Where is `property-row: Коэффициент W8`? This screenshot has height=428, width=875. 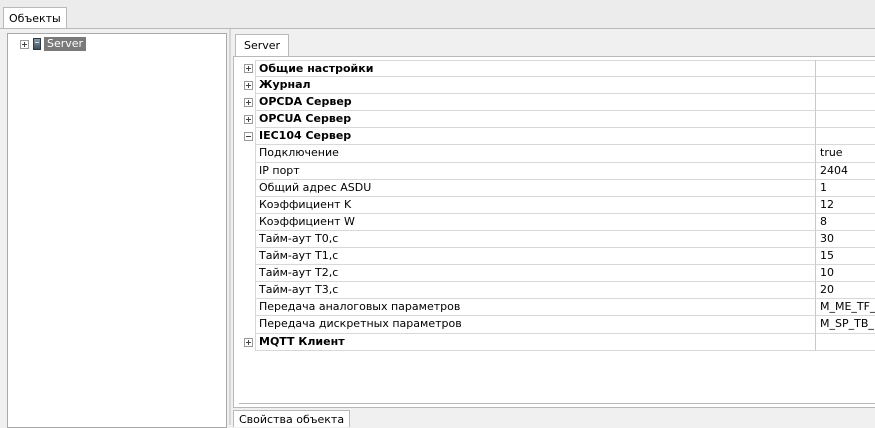 property-row: Коэффициент W8 is located at coordinates (559, 222).